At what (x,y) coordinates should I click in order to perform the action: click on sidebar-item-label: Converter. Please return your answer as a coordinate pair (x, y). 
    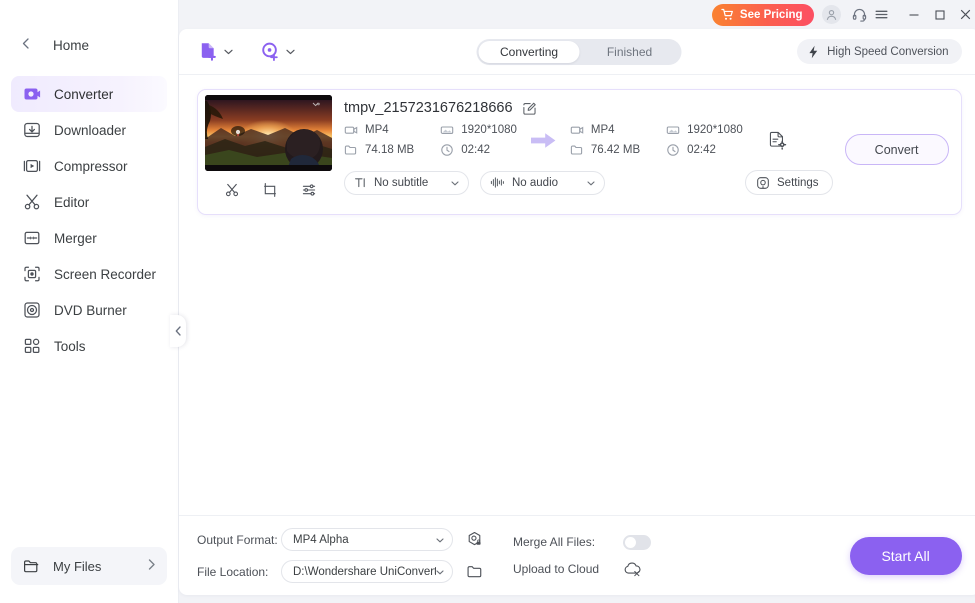
    Looking at the image, I should click on (84, 94).